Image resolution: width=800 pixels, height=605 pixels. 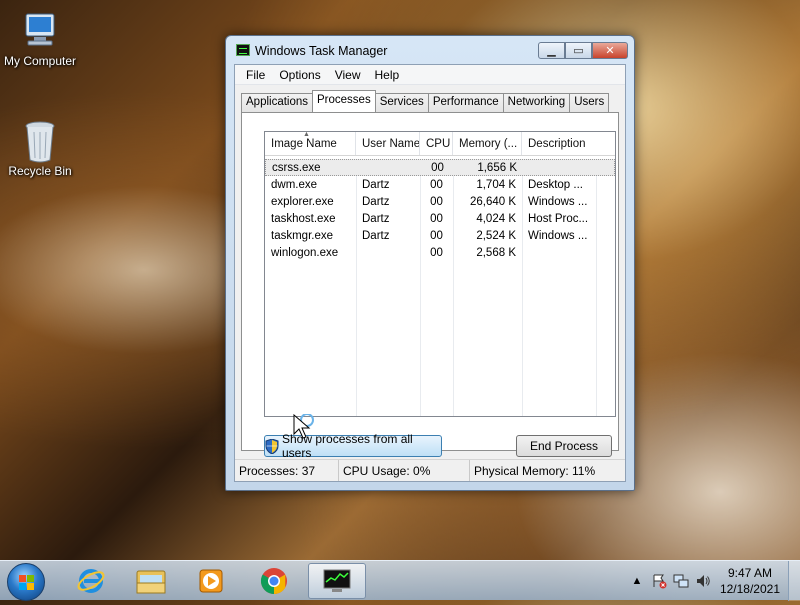 What do you see at coordinates (40, 171) in the screenshot?
I see `desktop-icon-label: Recycle Bin` at bounding box center [40, 171].